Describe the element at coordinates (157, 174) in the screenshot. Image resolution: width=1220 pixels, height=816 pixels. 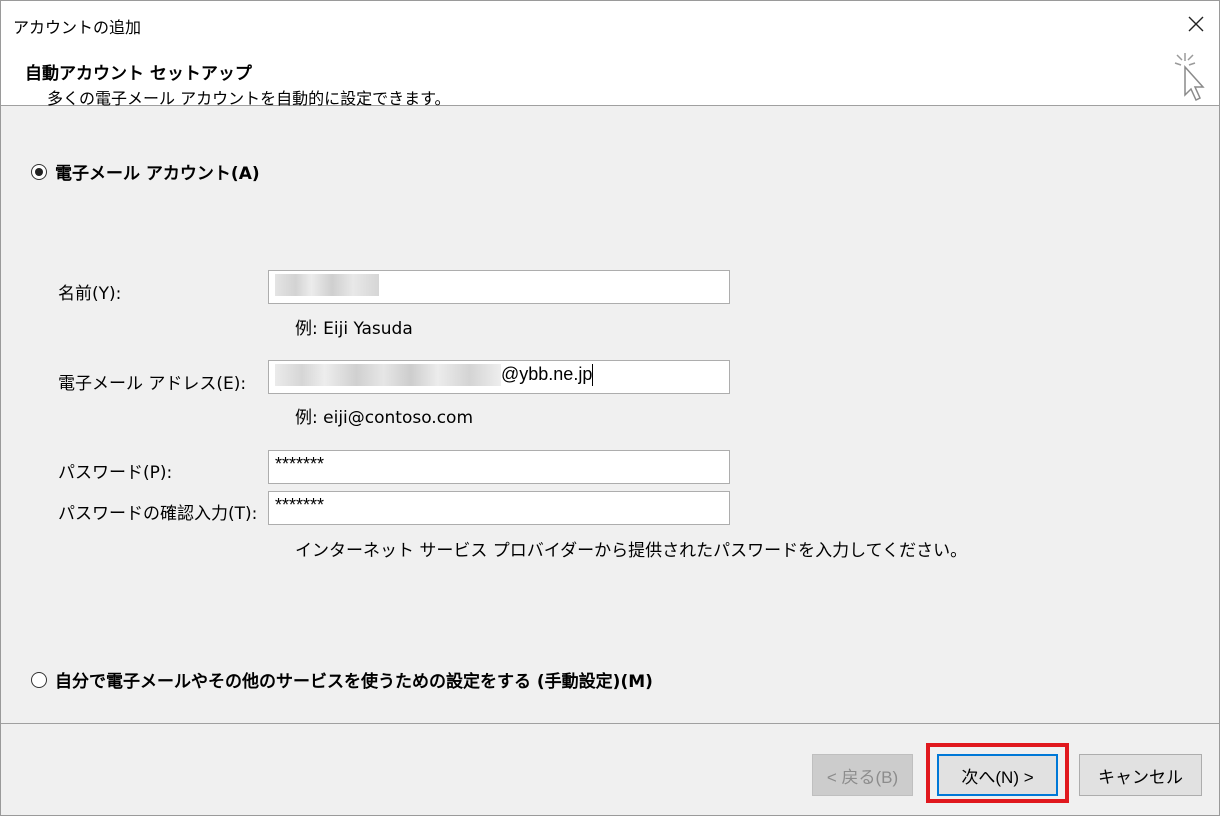
I see `radio-email-account-label: 電子メール アカウント(A)` at that location.